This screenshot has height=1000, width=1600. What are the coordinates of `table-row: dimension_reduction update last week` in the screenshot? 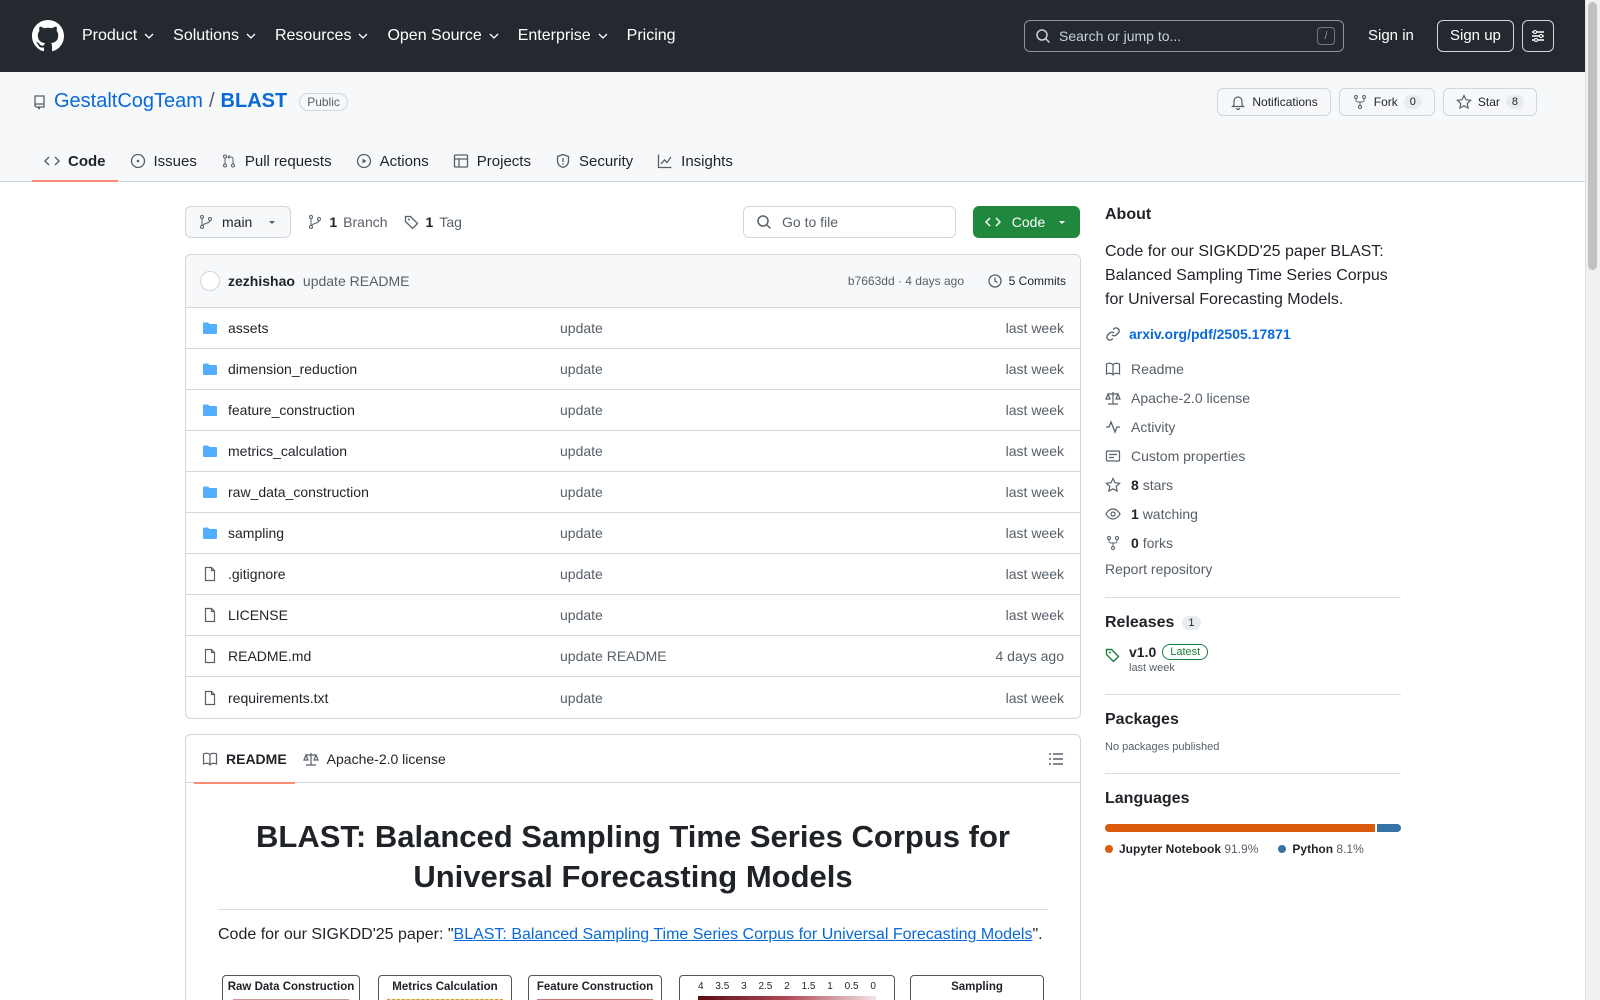 It's located at (633, 369).